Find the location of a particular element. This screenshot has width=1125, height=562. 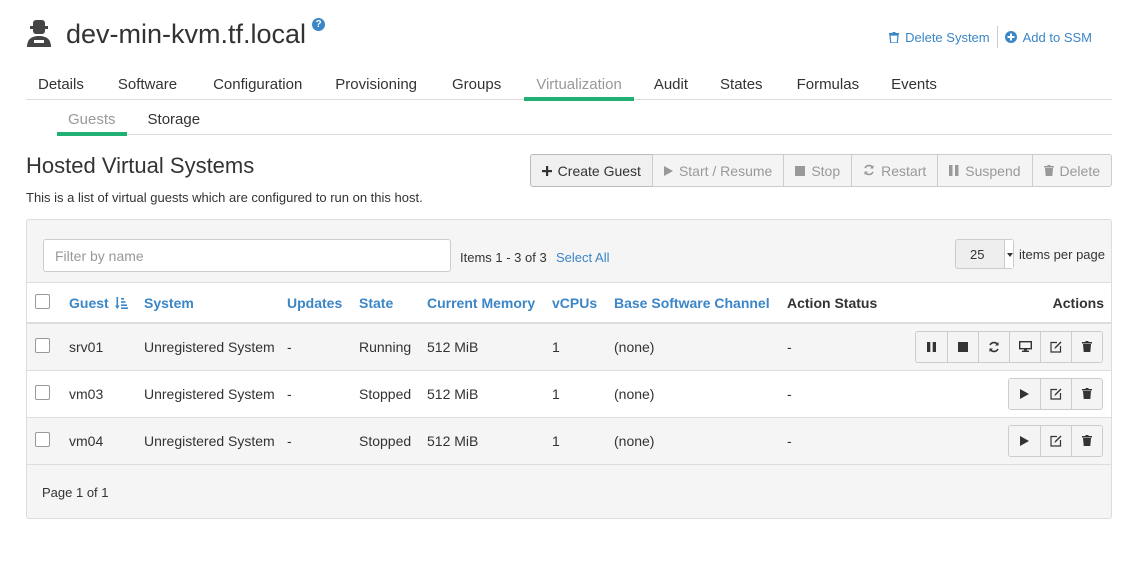

tab-formulas: Formulas is located at coordinates (828, 85).